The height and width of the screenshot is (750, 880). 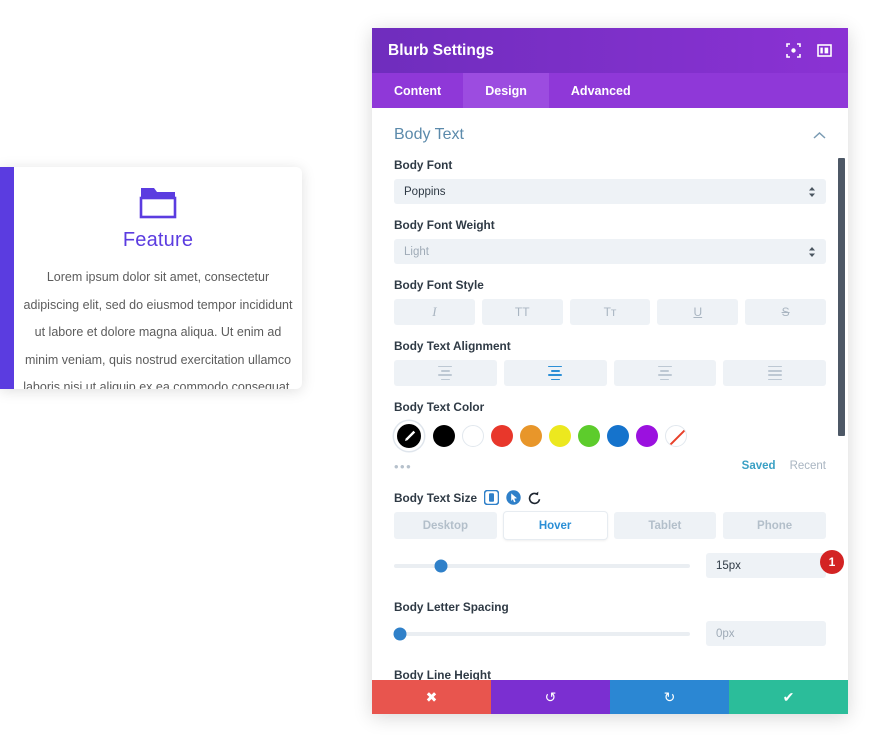 I want to click on more-colors-button: •••, so click(x=568, y=466).